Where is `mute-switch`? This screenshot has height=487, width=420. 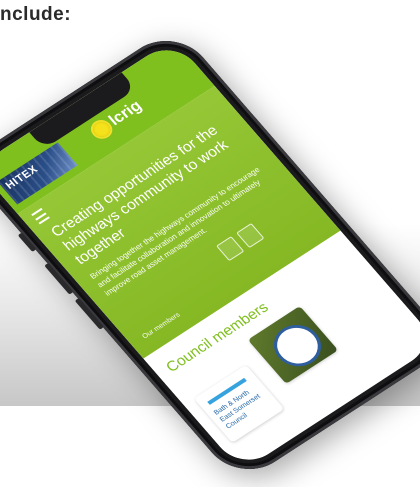 mute-switch is located at coordinates (27, 242).